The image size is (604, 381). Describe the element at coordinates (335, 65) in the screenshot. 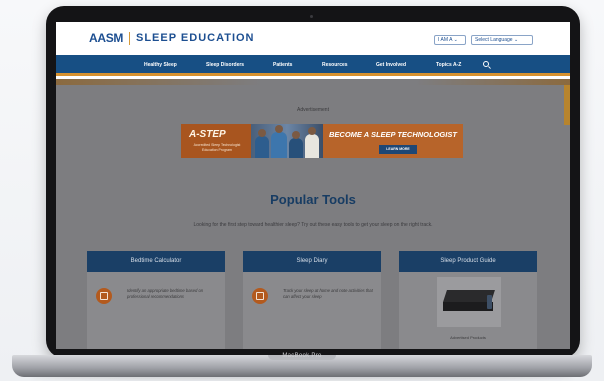

I see `nav-resources: Resources` at that location.